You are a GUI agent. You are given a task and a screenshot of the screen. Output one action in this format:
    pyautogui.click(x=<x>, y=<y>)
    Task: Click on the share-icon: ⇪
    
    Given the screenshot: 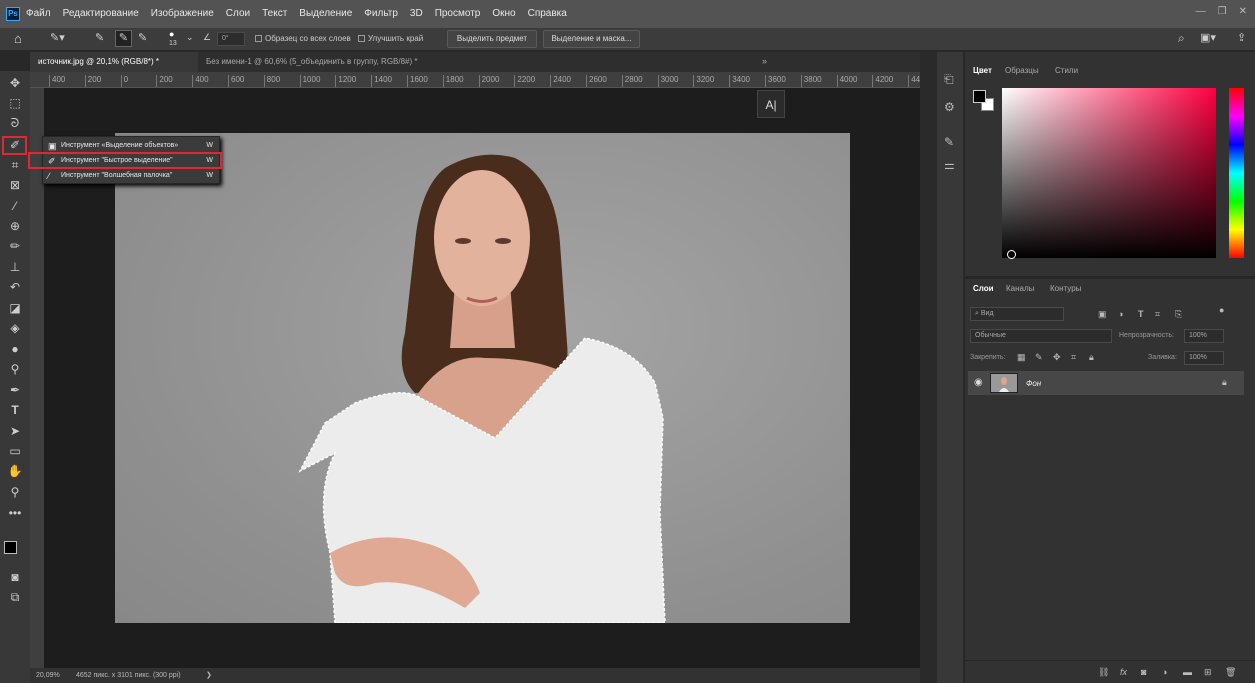 What is the action you would take?
    pyautogui.click(x=1241, y=37)
    